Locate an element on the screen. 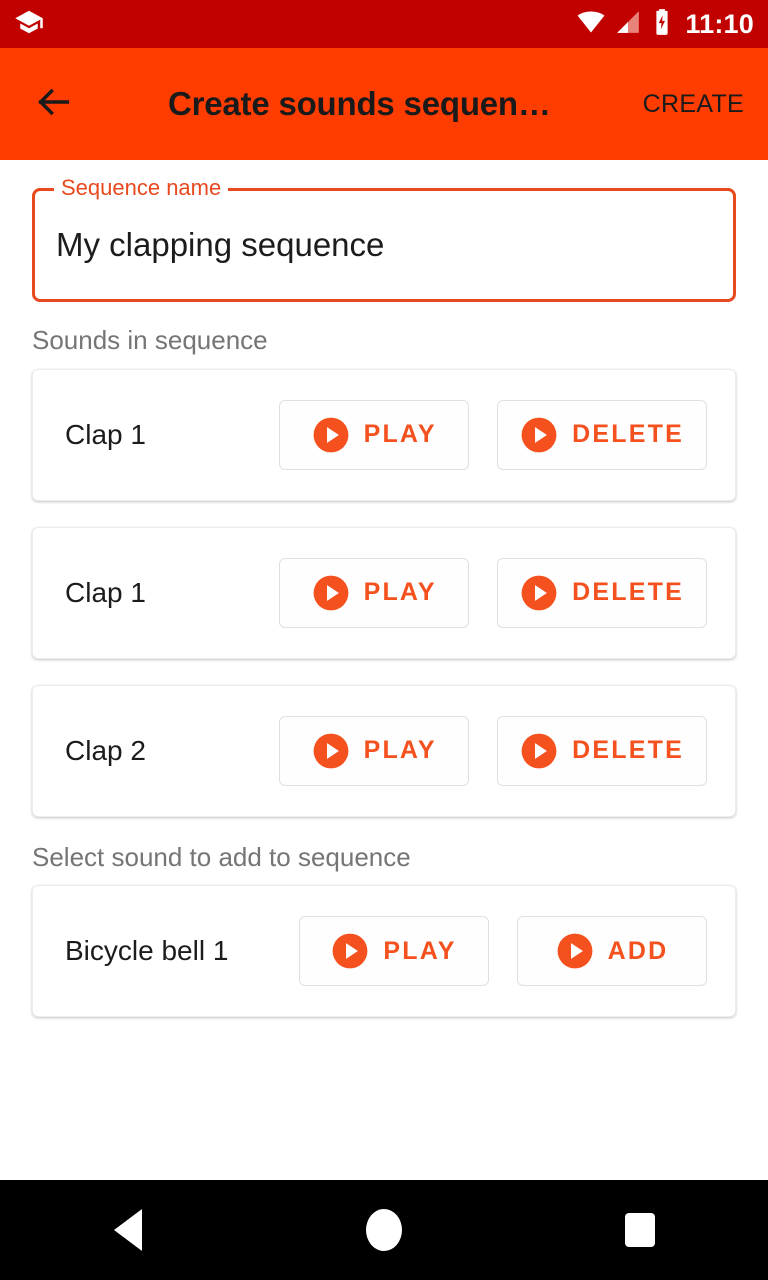 The image size is (768, 1280). status-bar-notifications is located at coordinates (29, 24).